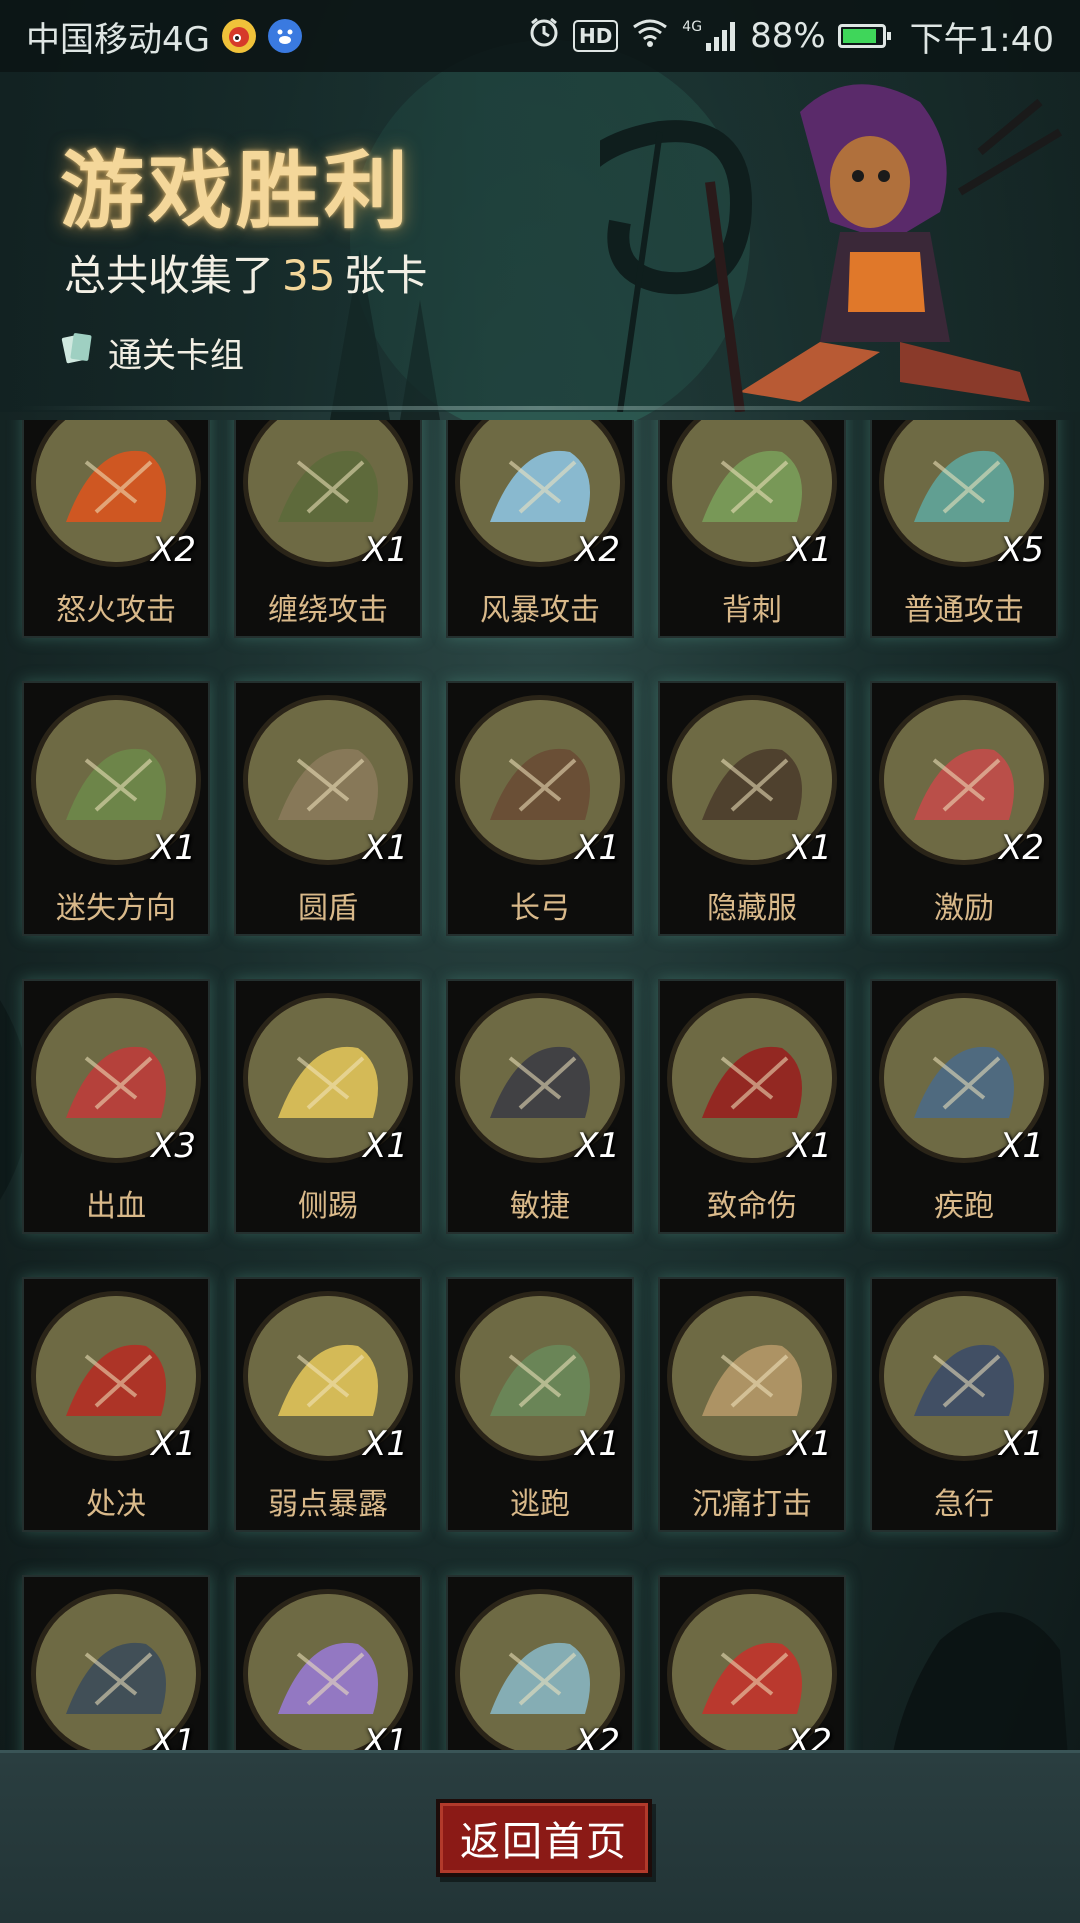 This screenshot has width=1080, height=1923. I want to click on card-item: X2 怒火攻击, so click(116, 529).